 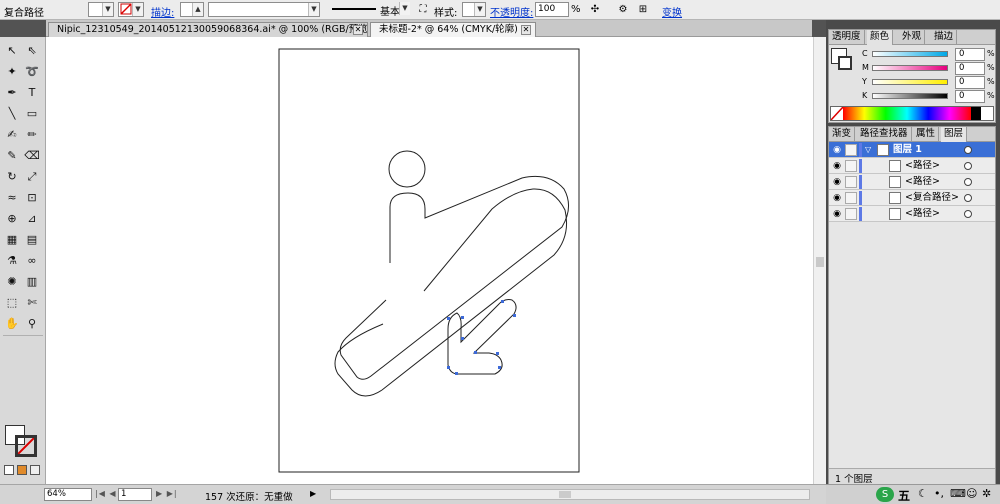 What do you see at coordinates (131, 9) in the screenshot?
I see `stroke-swatch-dropdown: ▼` at bounding box center [131, 9].